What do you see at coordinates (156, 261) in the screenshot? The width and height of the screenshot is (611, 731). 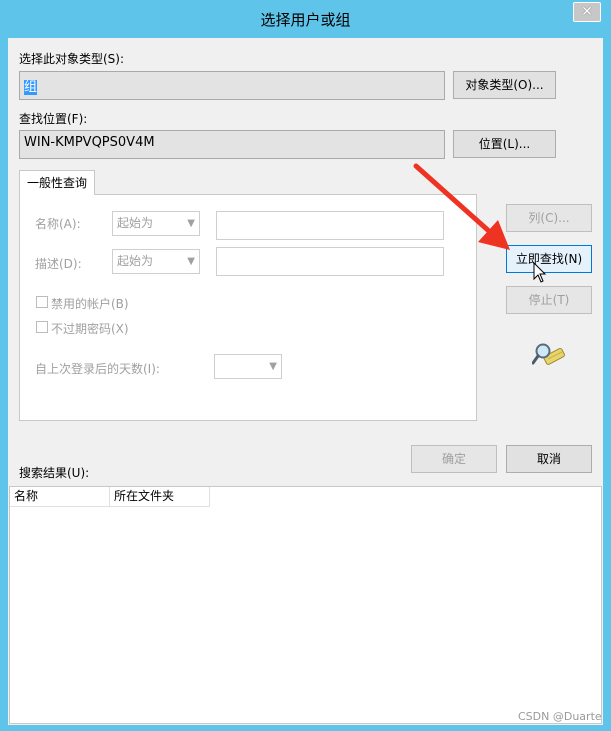 I see `description-mode-select: 起始为 ▼` at bounding box center [156, 261].